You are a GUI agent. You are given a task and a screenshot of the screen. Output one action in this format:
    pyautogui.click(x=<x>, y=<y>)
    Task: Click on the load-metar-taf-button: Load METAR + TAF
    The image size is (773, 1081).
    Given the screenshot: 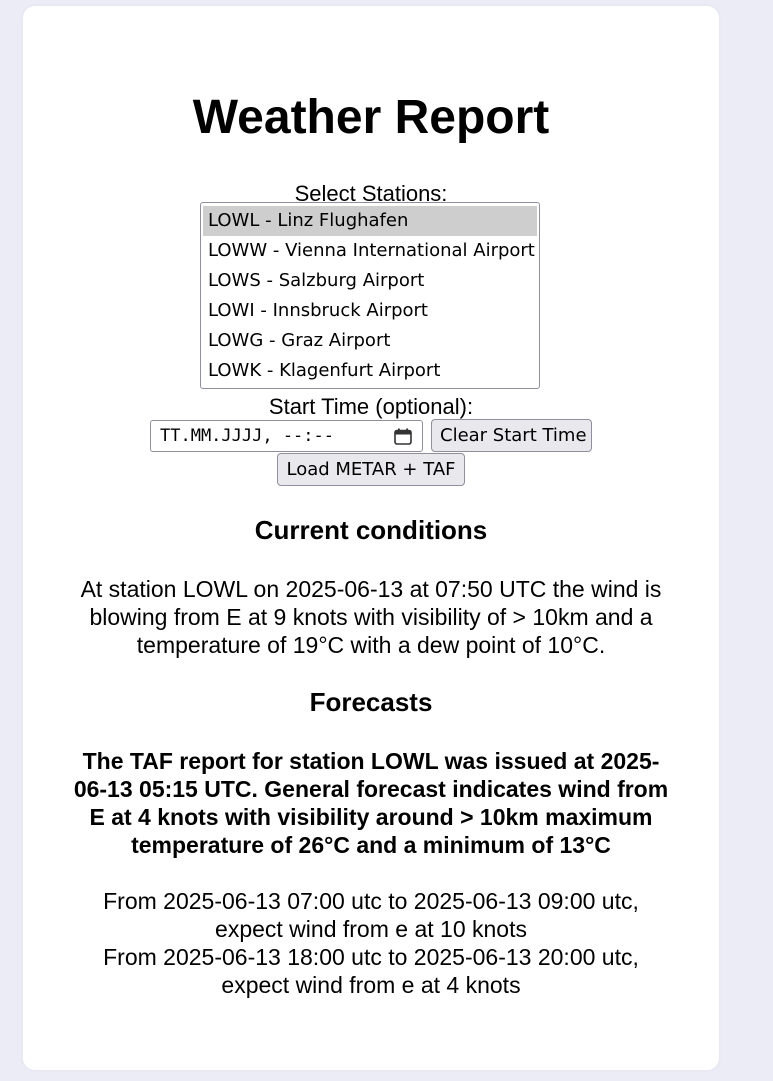 What is the action you would take?
    pyautogui.click(x=371, y=469)
    